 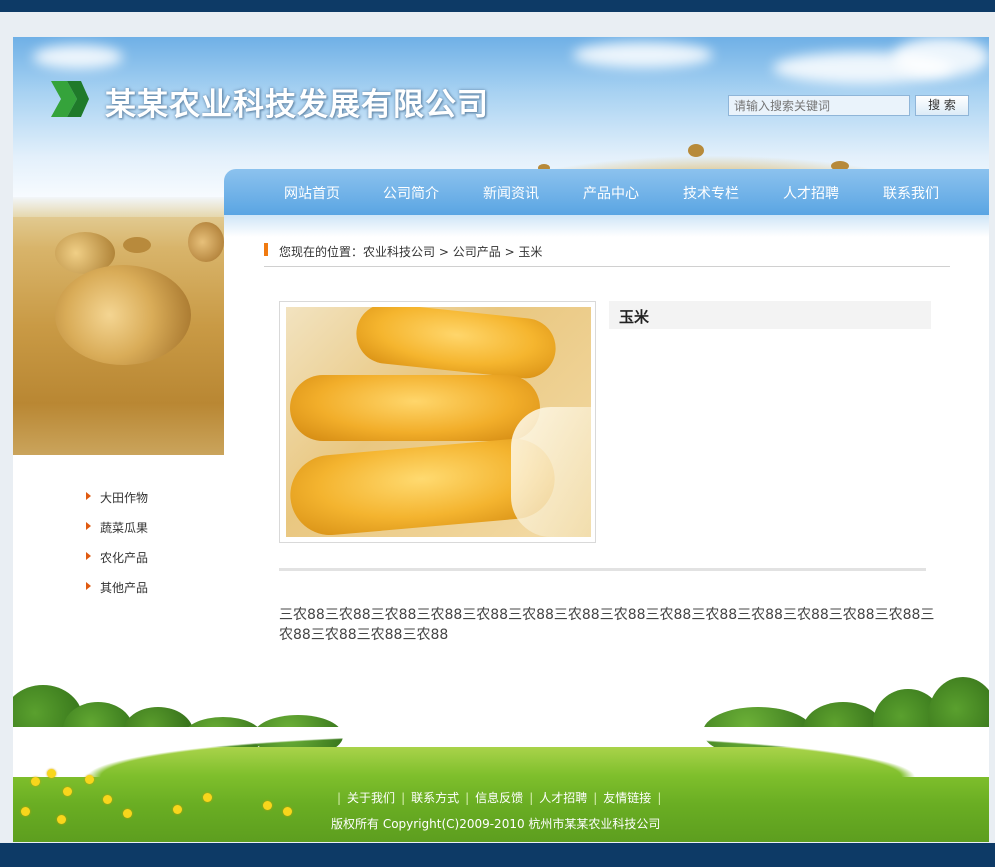 I want to click on category-label: 蔬菜瓜果, so click(x=124, y=528).